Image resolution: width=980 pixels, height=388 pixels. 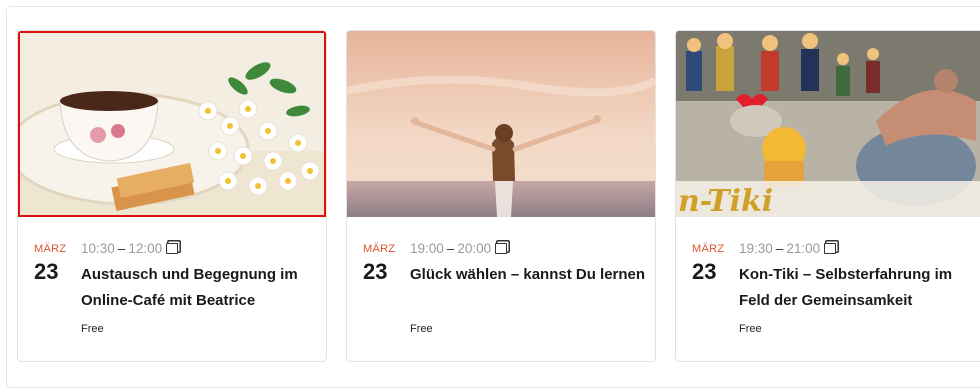 What do you see at coordinates (528, 275) in the screenshot?
I see `event-title: Glück wählen – kannst Du lernen` at bounding box center [528, 275].